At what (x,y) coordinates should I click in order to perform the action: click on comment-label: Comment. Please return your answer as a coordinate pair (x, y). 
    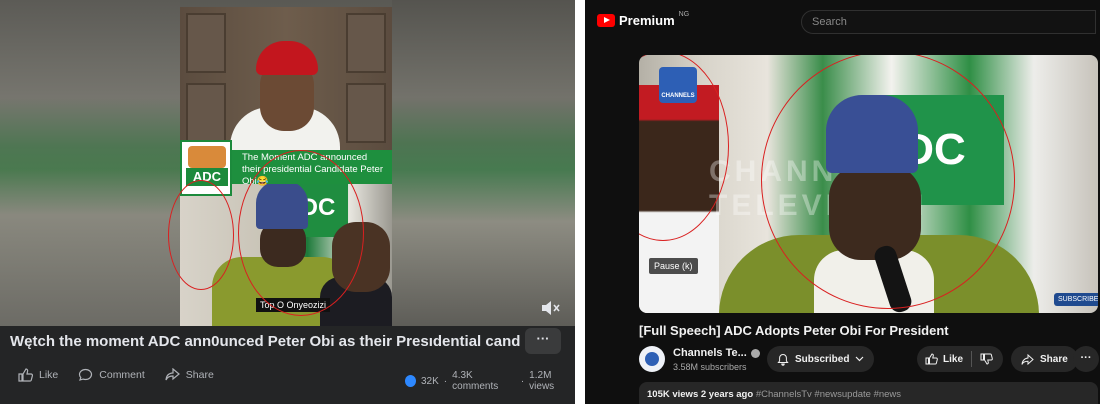
    Looking at the image, I should click on (122, 375).